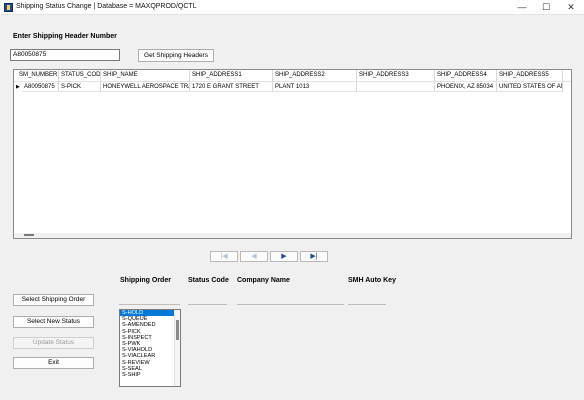 This screenshot has height=400, width=584. I want to click on list-scrollbar, so click(177, 348).